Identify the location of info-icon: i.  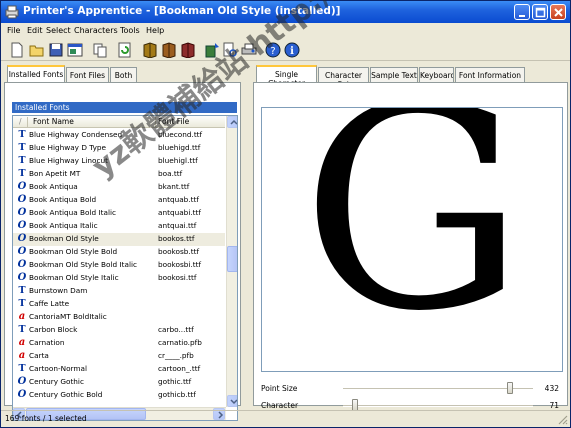
(292, 50).